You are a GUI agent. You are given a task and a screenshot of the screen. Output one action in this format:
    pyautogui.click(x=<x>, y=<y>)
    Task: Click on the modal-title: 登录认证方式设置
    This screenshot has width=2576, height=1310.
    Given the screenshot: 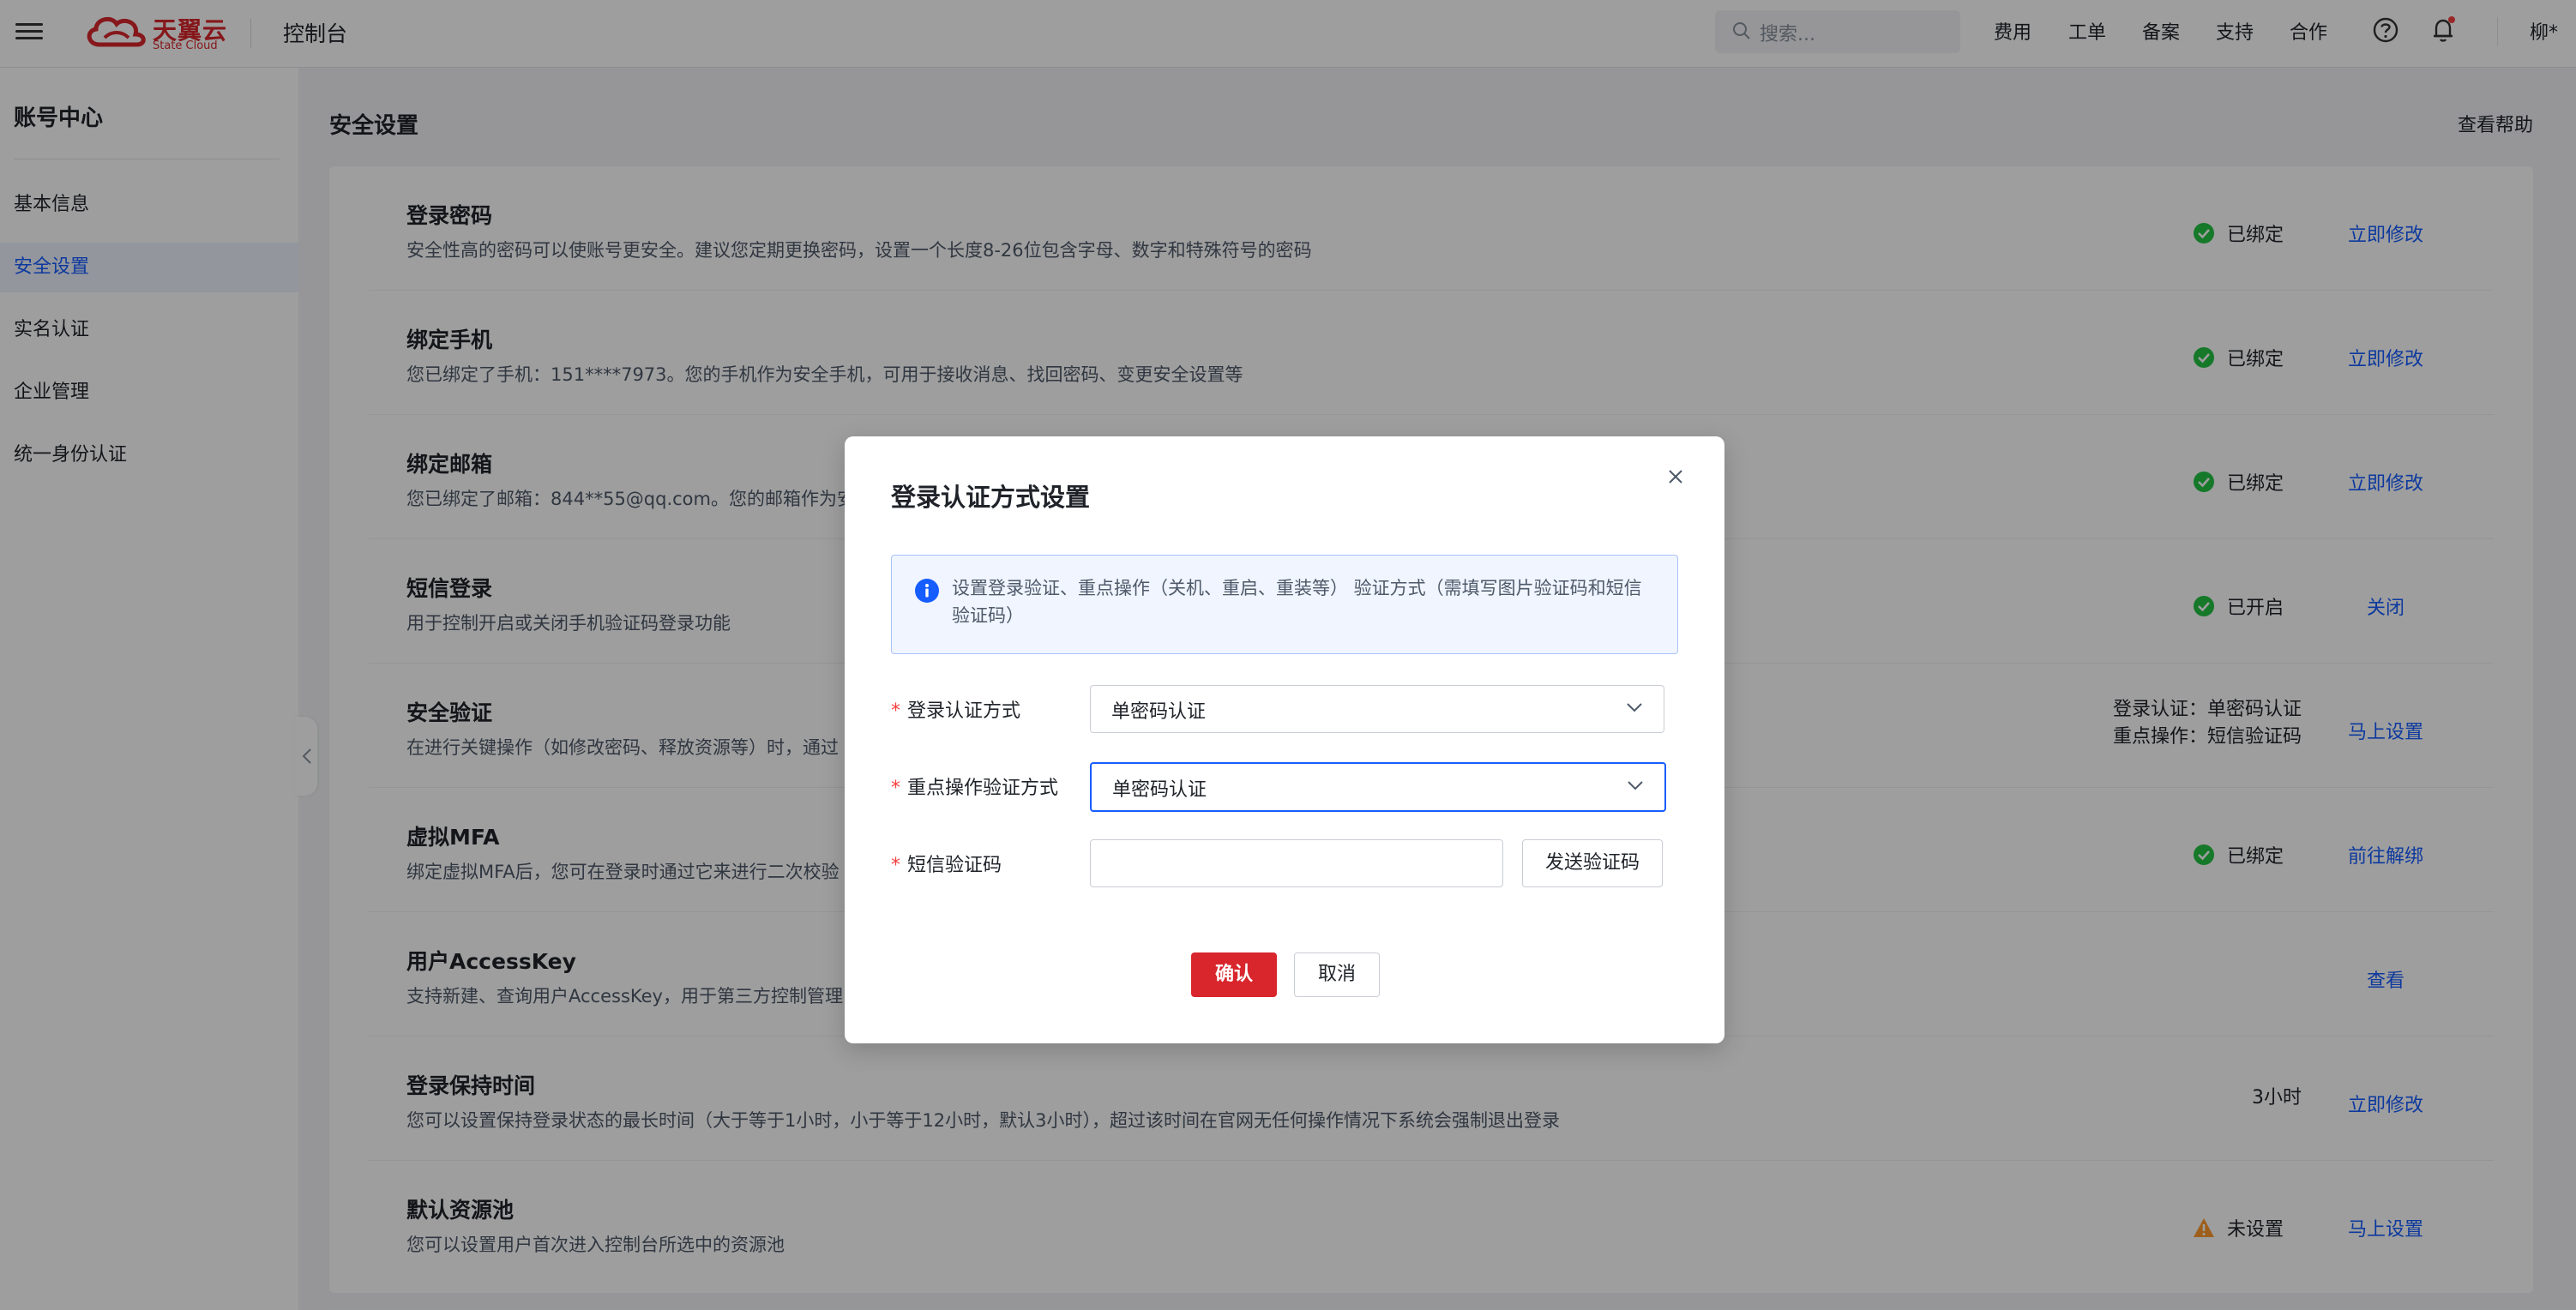 What is the action you would take?
    pyautogui.click(x=991, y=497)
    